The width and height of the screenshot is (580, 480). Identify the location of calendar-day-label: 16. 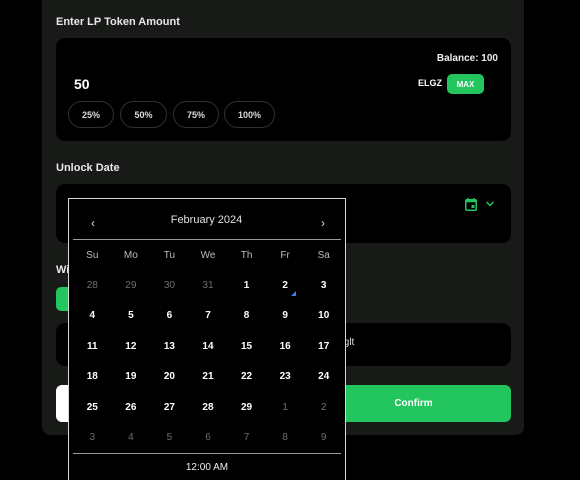
(285, 346).